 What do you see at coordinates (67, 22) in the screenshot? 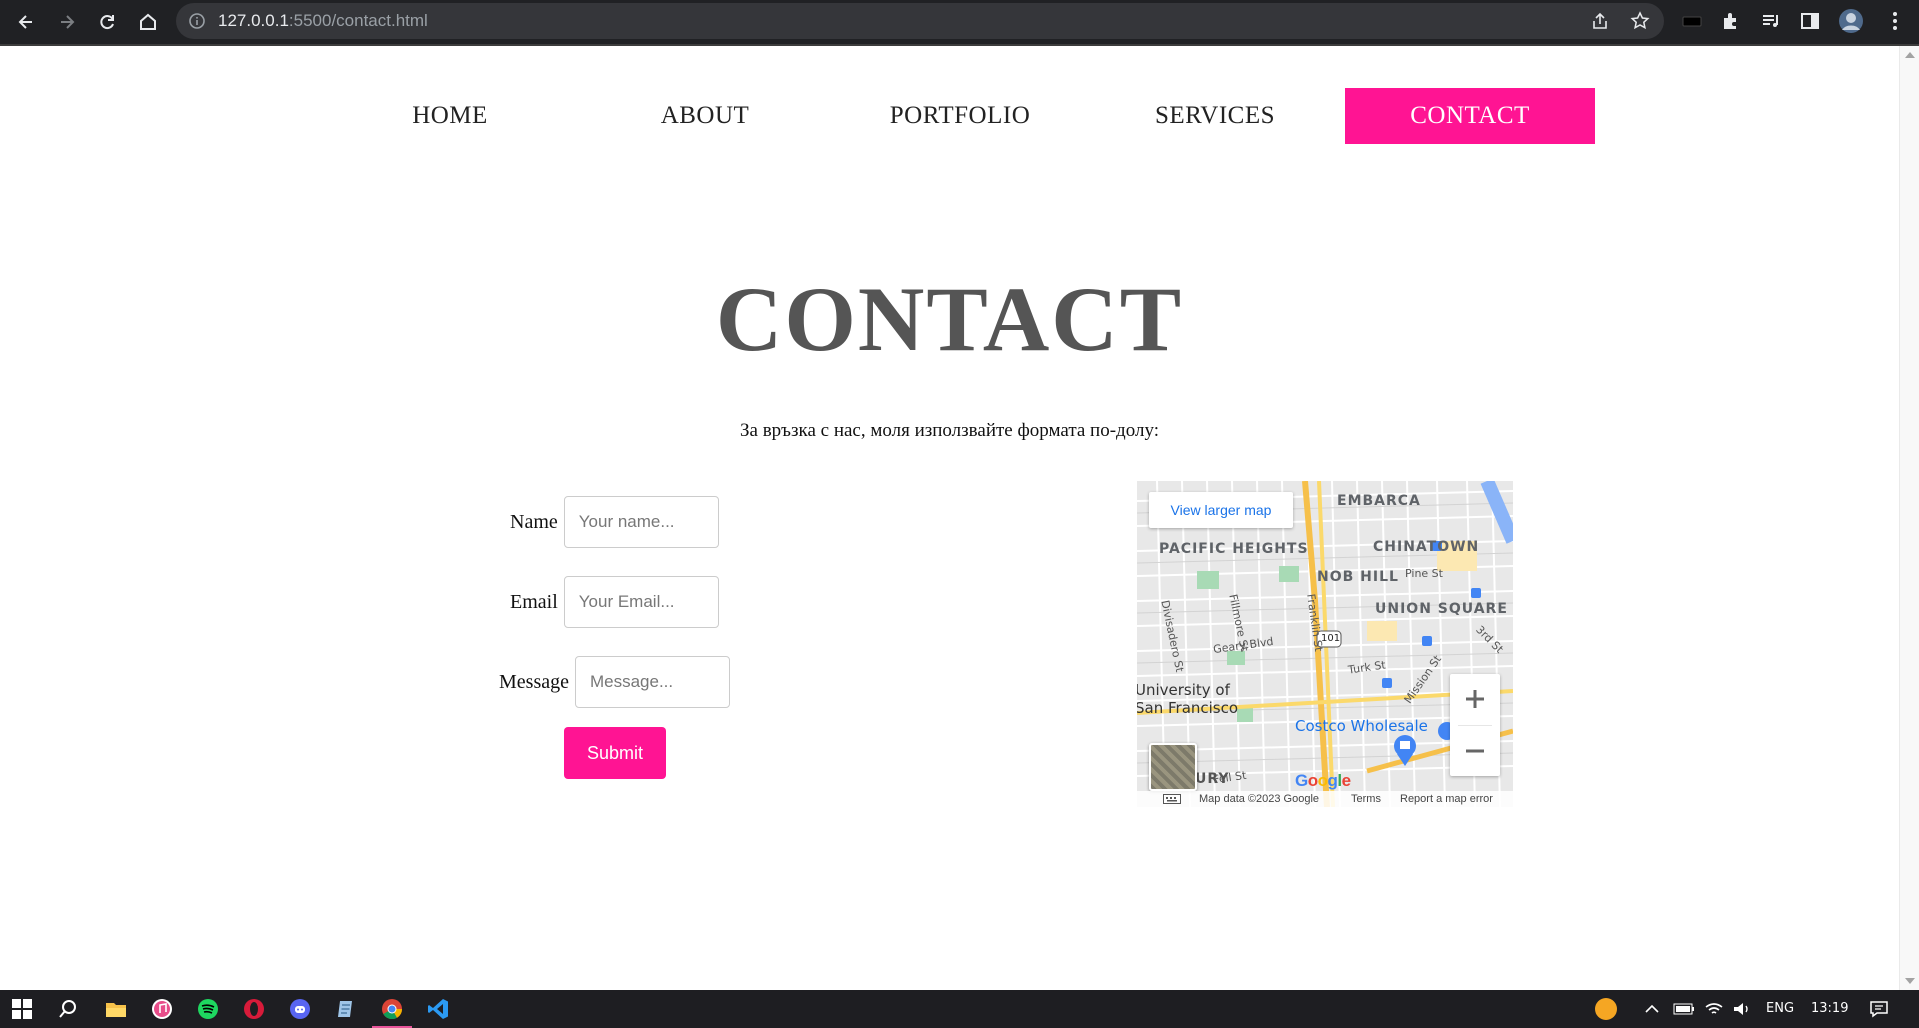
I see `forward-icon` at bounding box center [67, 22].